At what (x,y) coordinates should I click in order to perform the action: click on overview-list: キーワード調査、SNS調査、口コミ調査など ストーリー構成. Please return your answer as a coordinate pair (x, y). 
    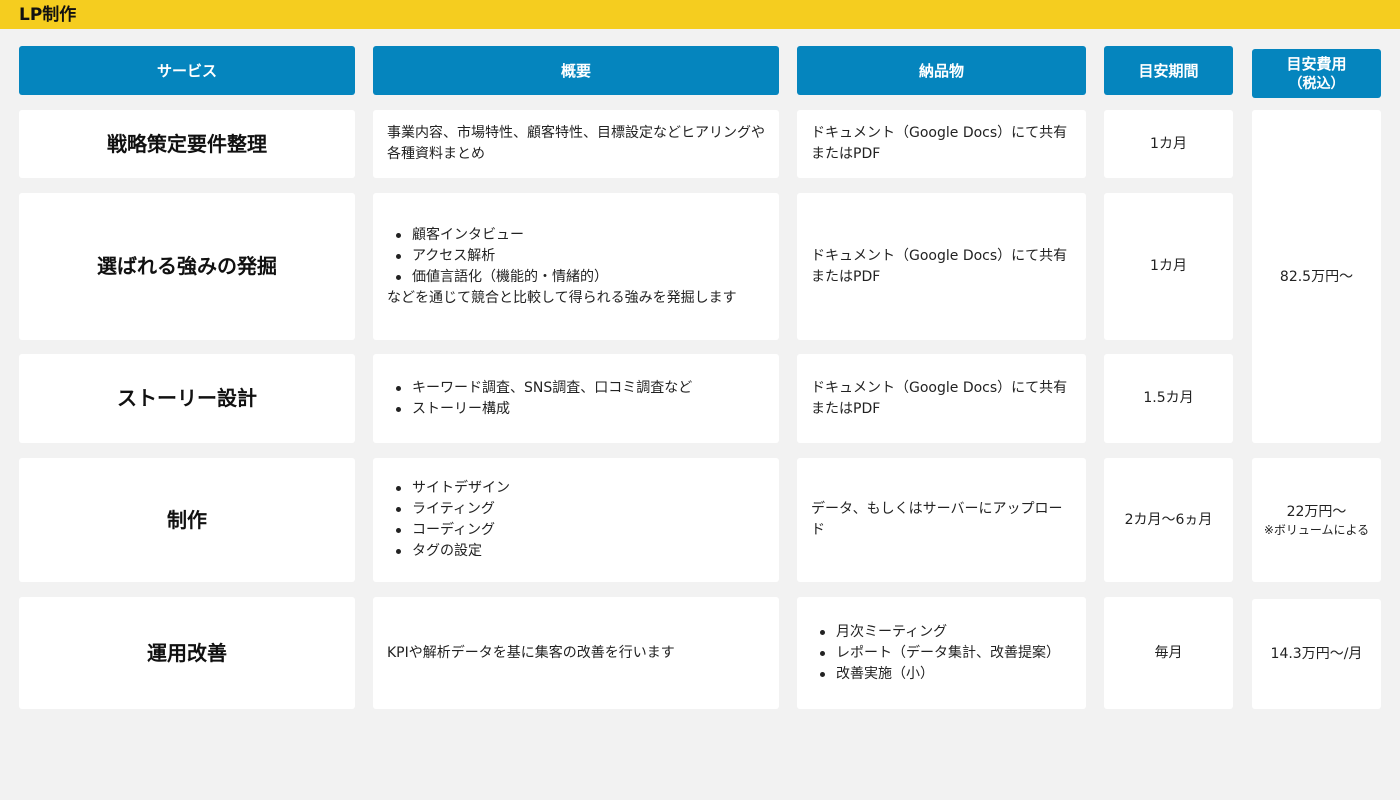
    Looking at the image, I should click on (576, 399).